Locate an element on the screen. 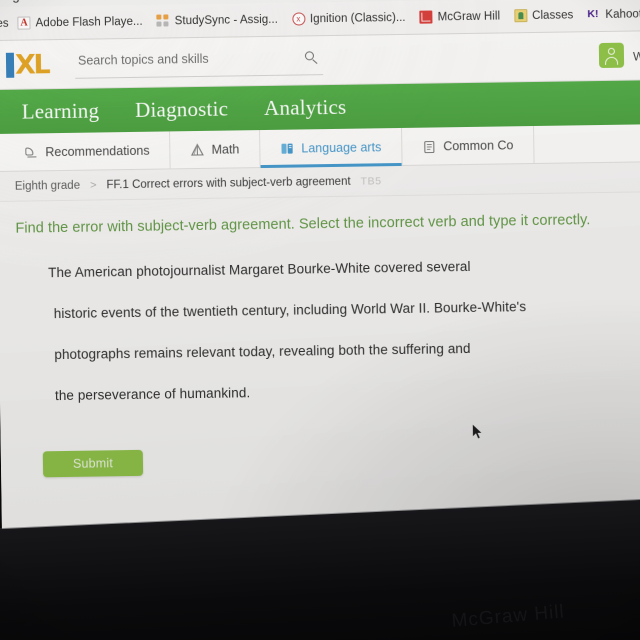 This screenshot has width=640, height=640. clipboard-icon is located at coordinates (429, 146).